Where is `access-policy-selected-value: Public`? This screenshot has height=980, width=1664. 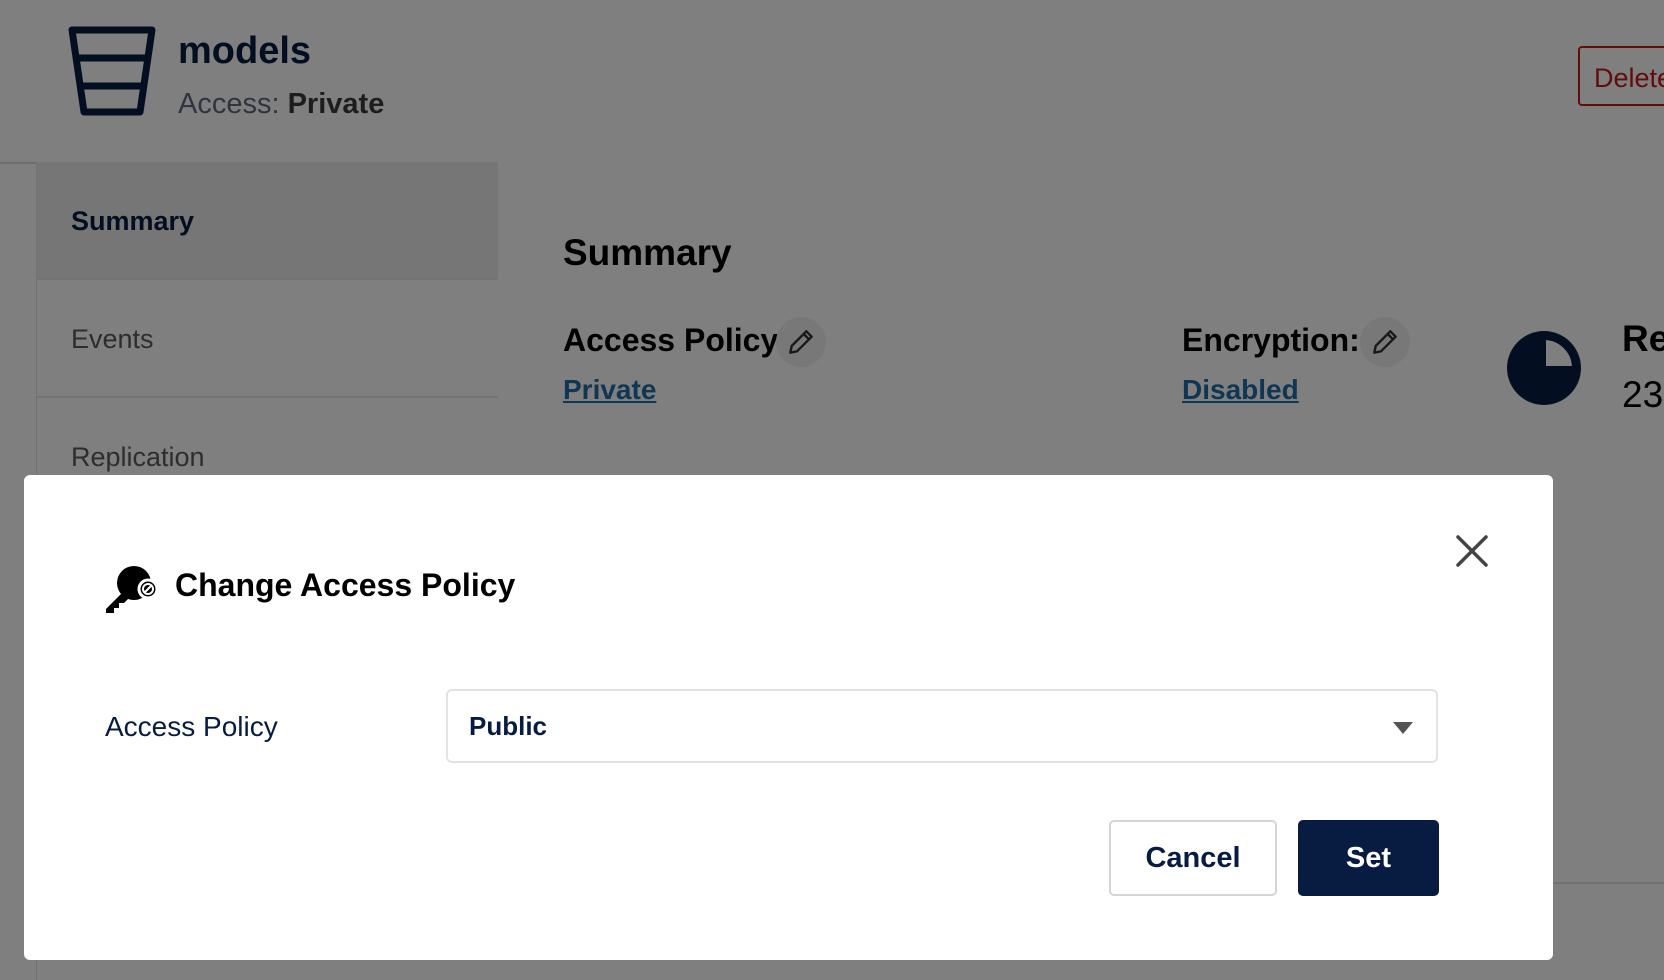 access-policy-selected-value: Public is located at coordinates (508, 726).